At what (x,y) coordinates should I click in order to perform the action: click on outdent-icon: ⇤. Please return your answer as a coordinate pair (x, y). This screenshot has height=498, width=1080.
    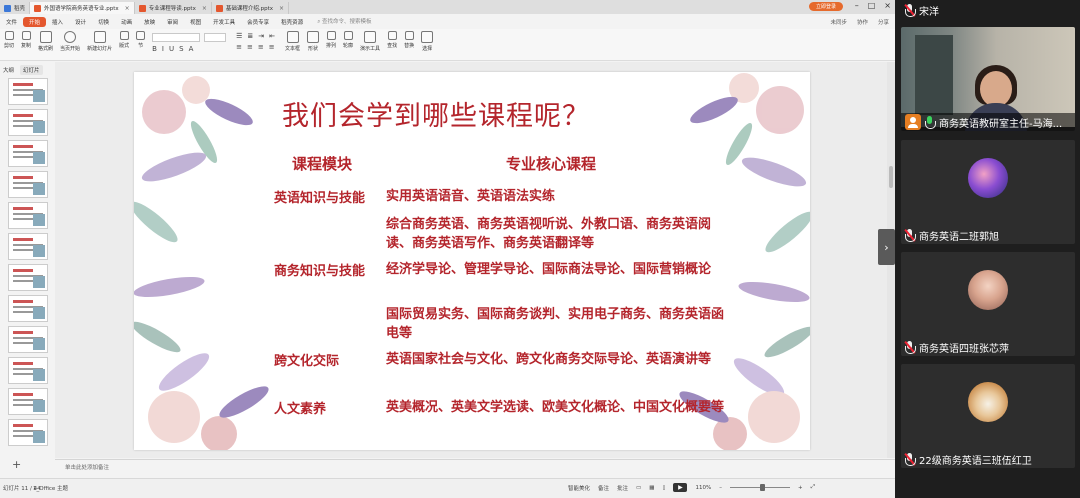
    Looking at the image, I should click on (272, 36).